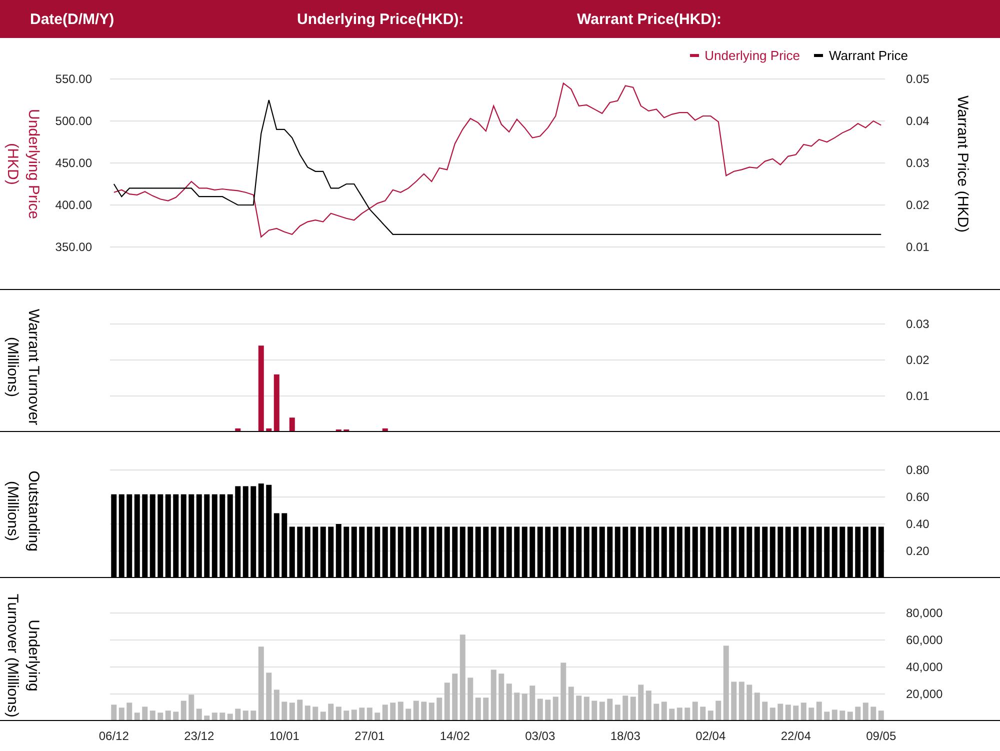  I want to click on y-axis-tick-label: 0.20, so click(918, 551).